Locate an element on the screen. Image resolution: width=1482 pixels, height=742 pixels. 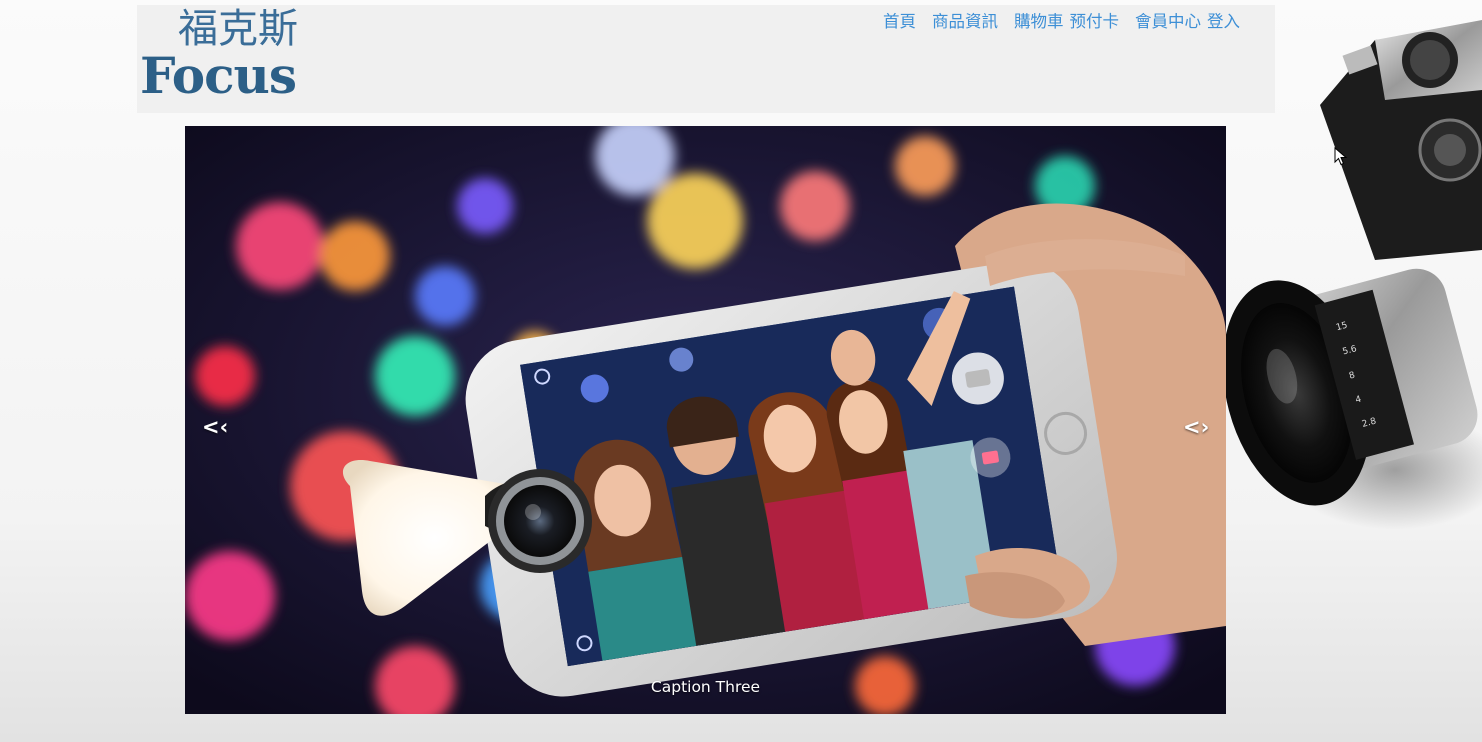
nav-link-prepaid-card: 预付卡 is located at coordinates (1095, 22).